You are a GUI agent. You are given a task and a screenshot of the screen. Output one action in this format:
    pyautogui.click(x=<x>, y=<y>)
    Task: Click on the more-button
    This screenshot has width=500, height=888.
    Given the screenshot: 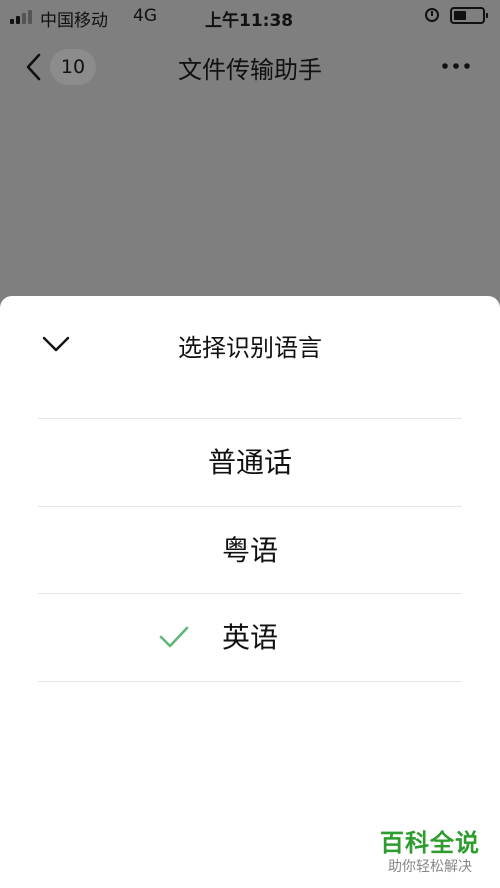 What is the action you would take?
    pyautogui.click(x=456, y=66)
    